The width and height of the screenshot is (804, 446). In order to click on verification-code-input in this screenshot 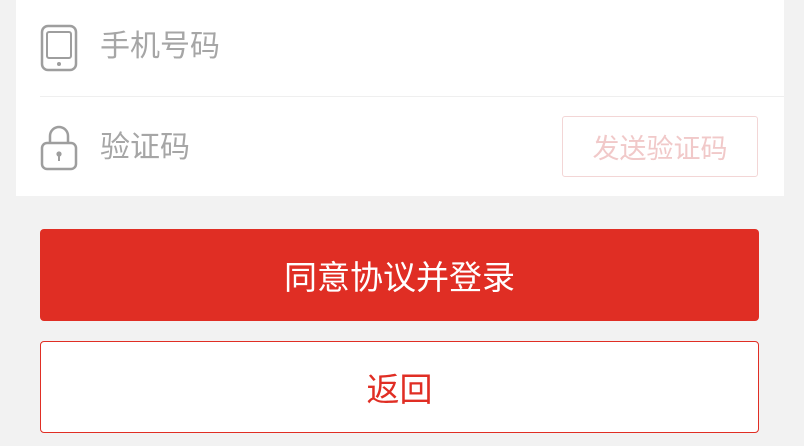, I will do `click(320, 147)`.